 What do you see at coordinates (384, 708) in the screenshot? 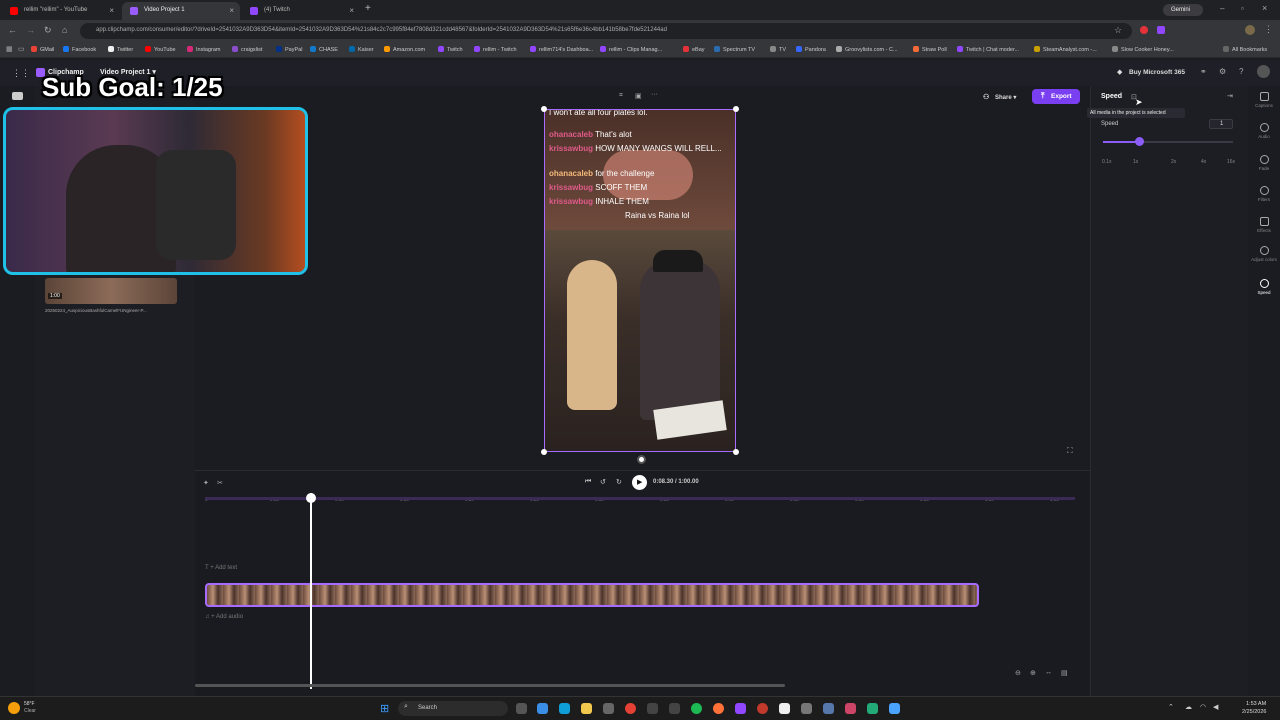
I see `windows-start-icon: ⊞` at bounding box center [384, 708].